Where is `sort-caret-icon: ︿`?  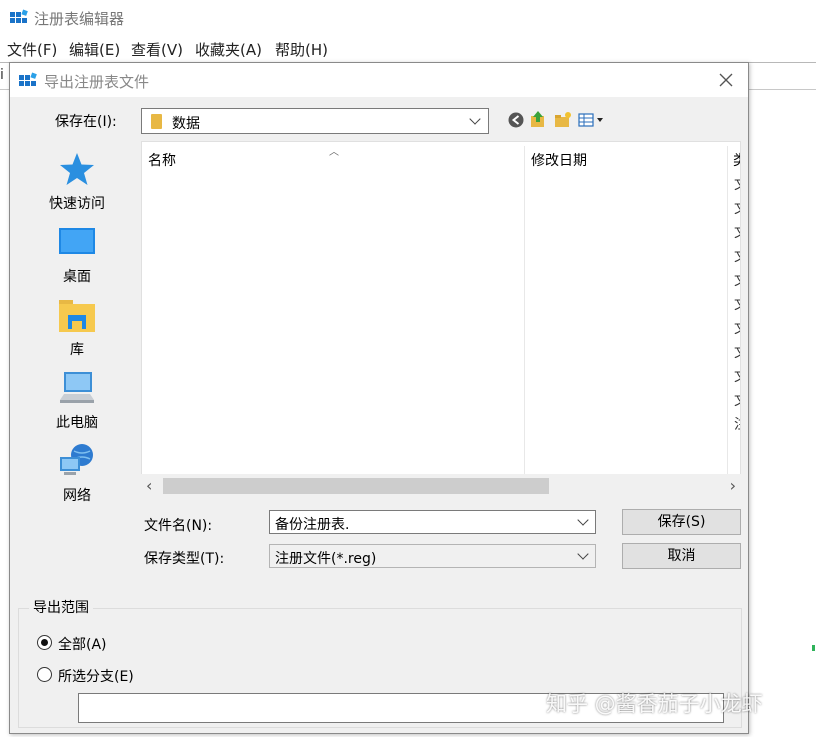
sort-caret-icon: ︿ is located at coordinates (334, 152).